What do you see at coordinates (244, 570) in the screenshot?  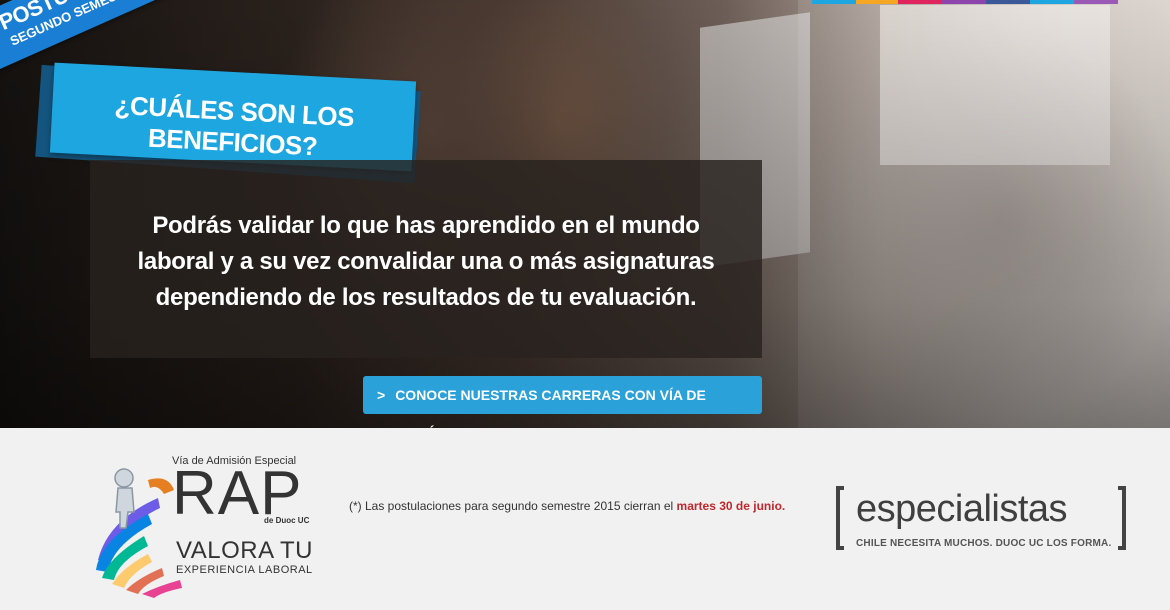 I see `rap-experiencia: EXPERIENCIA LABORAL` at bounding box center [244, 570].